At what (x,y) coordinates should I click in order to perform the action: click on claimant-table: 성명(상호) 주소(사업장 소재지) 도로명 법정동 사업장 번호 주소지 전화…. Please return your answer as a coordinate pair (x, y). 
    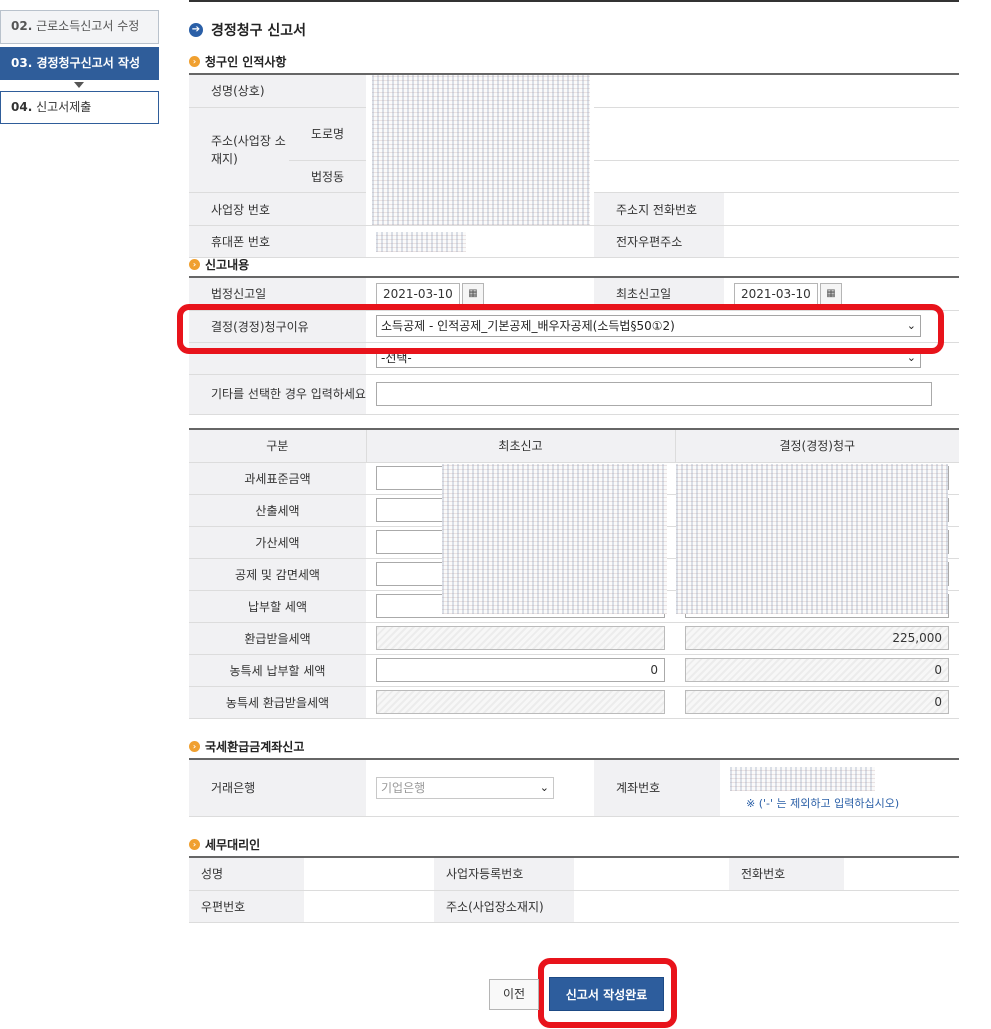
    Looking at the image, I should click on (574, 165).